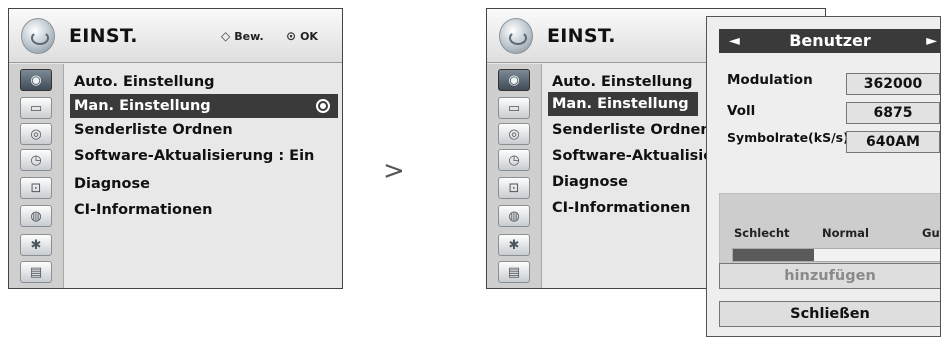  I want to click on step-arrow-icon: >, so click(394, 171).